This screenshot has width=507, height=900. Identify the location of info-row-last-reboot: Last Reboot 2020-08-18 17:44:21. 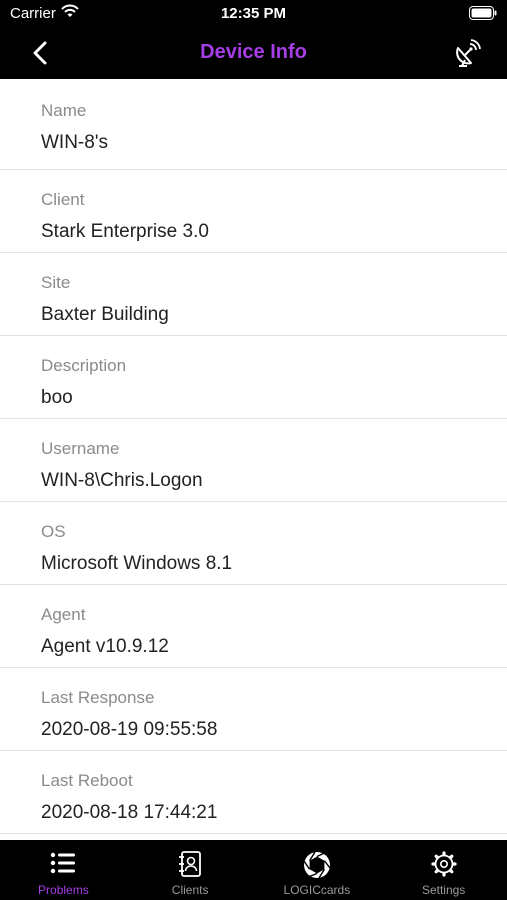
(253, 792).